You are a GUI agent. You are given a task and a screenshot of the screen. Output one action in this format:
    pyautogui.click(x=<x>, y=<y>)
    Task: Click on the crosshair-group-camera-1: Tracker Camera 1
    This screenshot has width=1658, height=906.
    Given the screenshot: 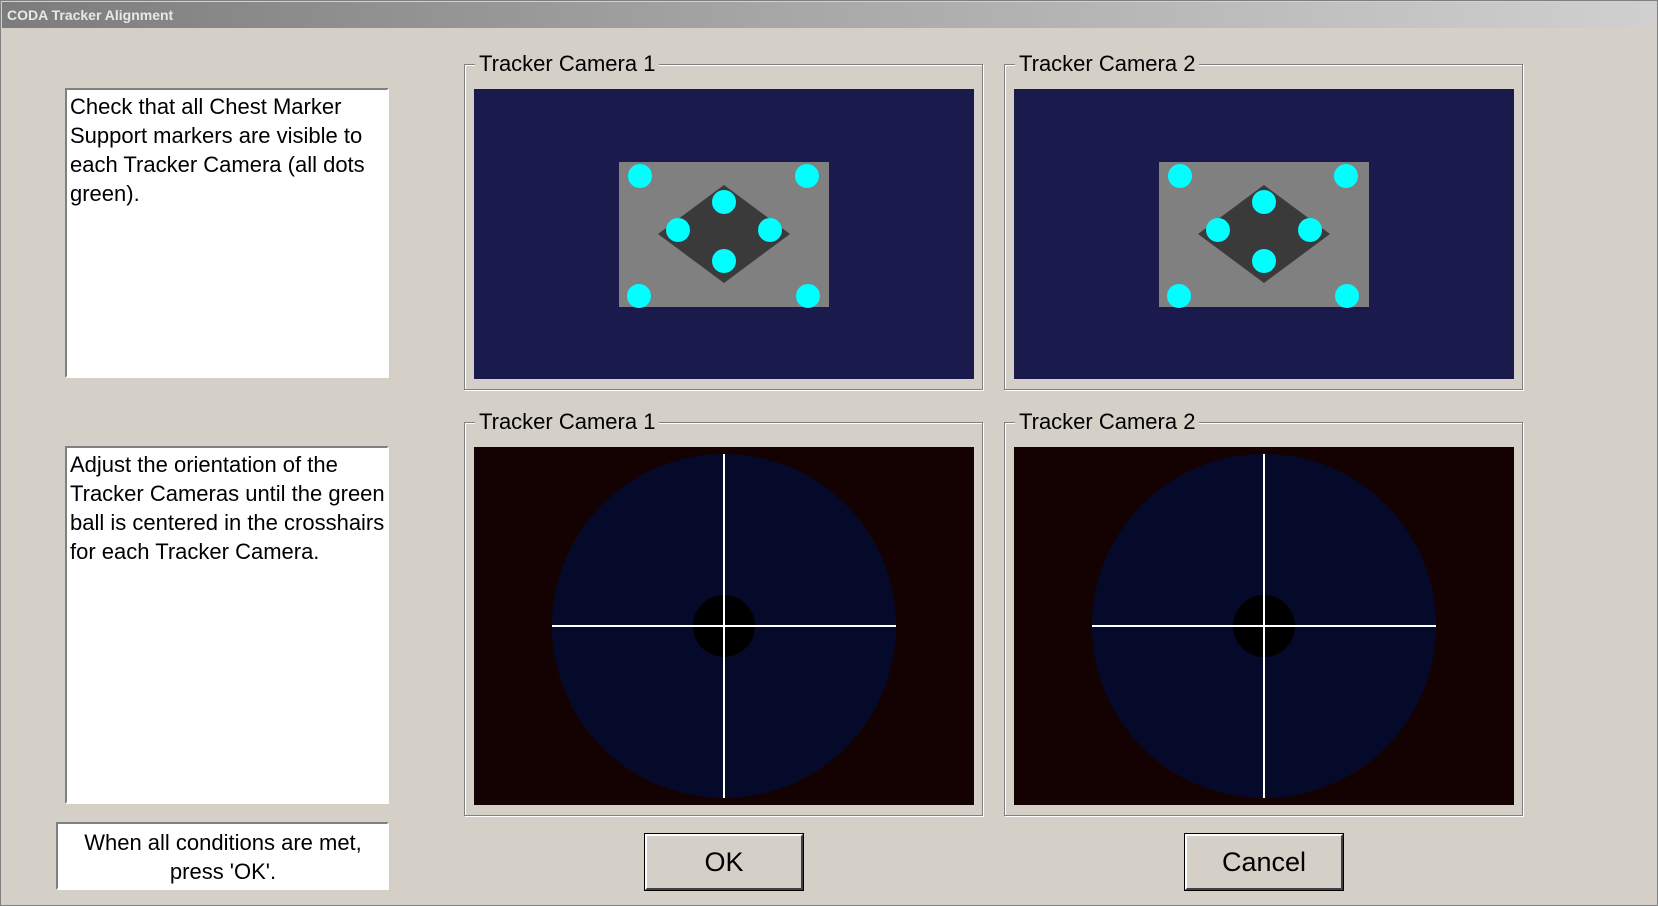 What is the action you would take?
    pyautogui.click(x=723, y=612)
    